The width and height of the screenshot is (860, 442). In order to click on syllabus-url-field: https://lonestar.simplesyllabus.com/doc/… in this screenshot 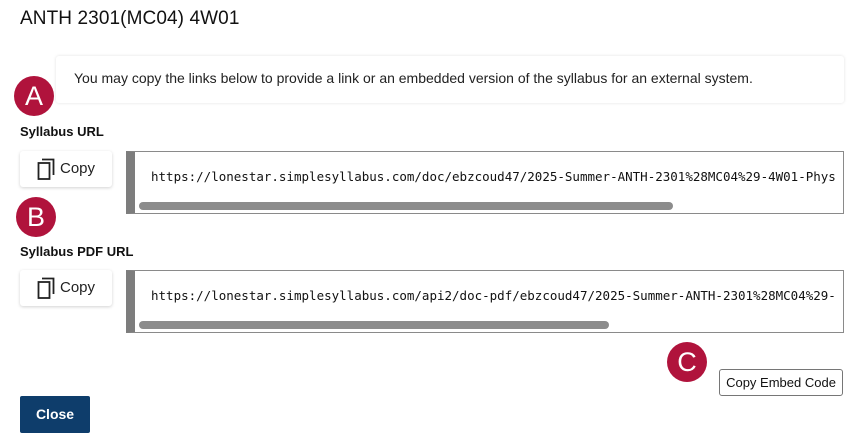, I will do `click(485, 182)`.